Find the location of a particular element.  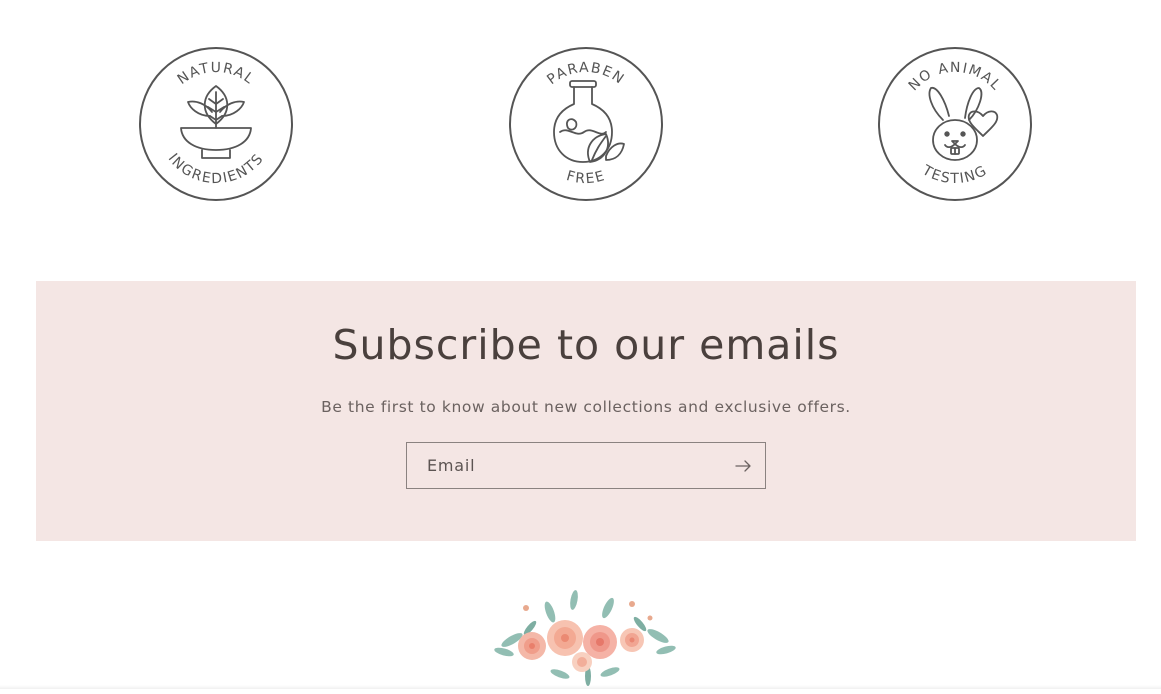

svg-text: FREE is located at coordinates (586, 177).